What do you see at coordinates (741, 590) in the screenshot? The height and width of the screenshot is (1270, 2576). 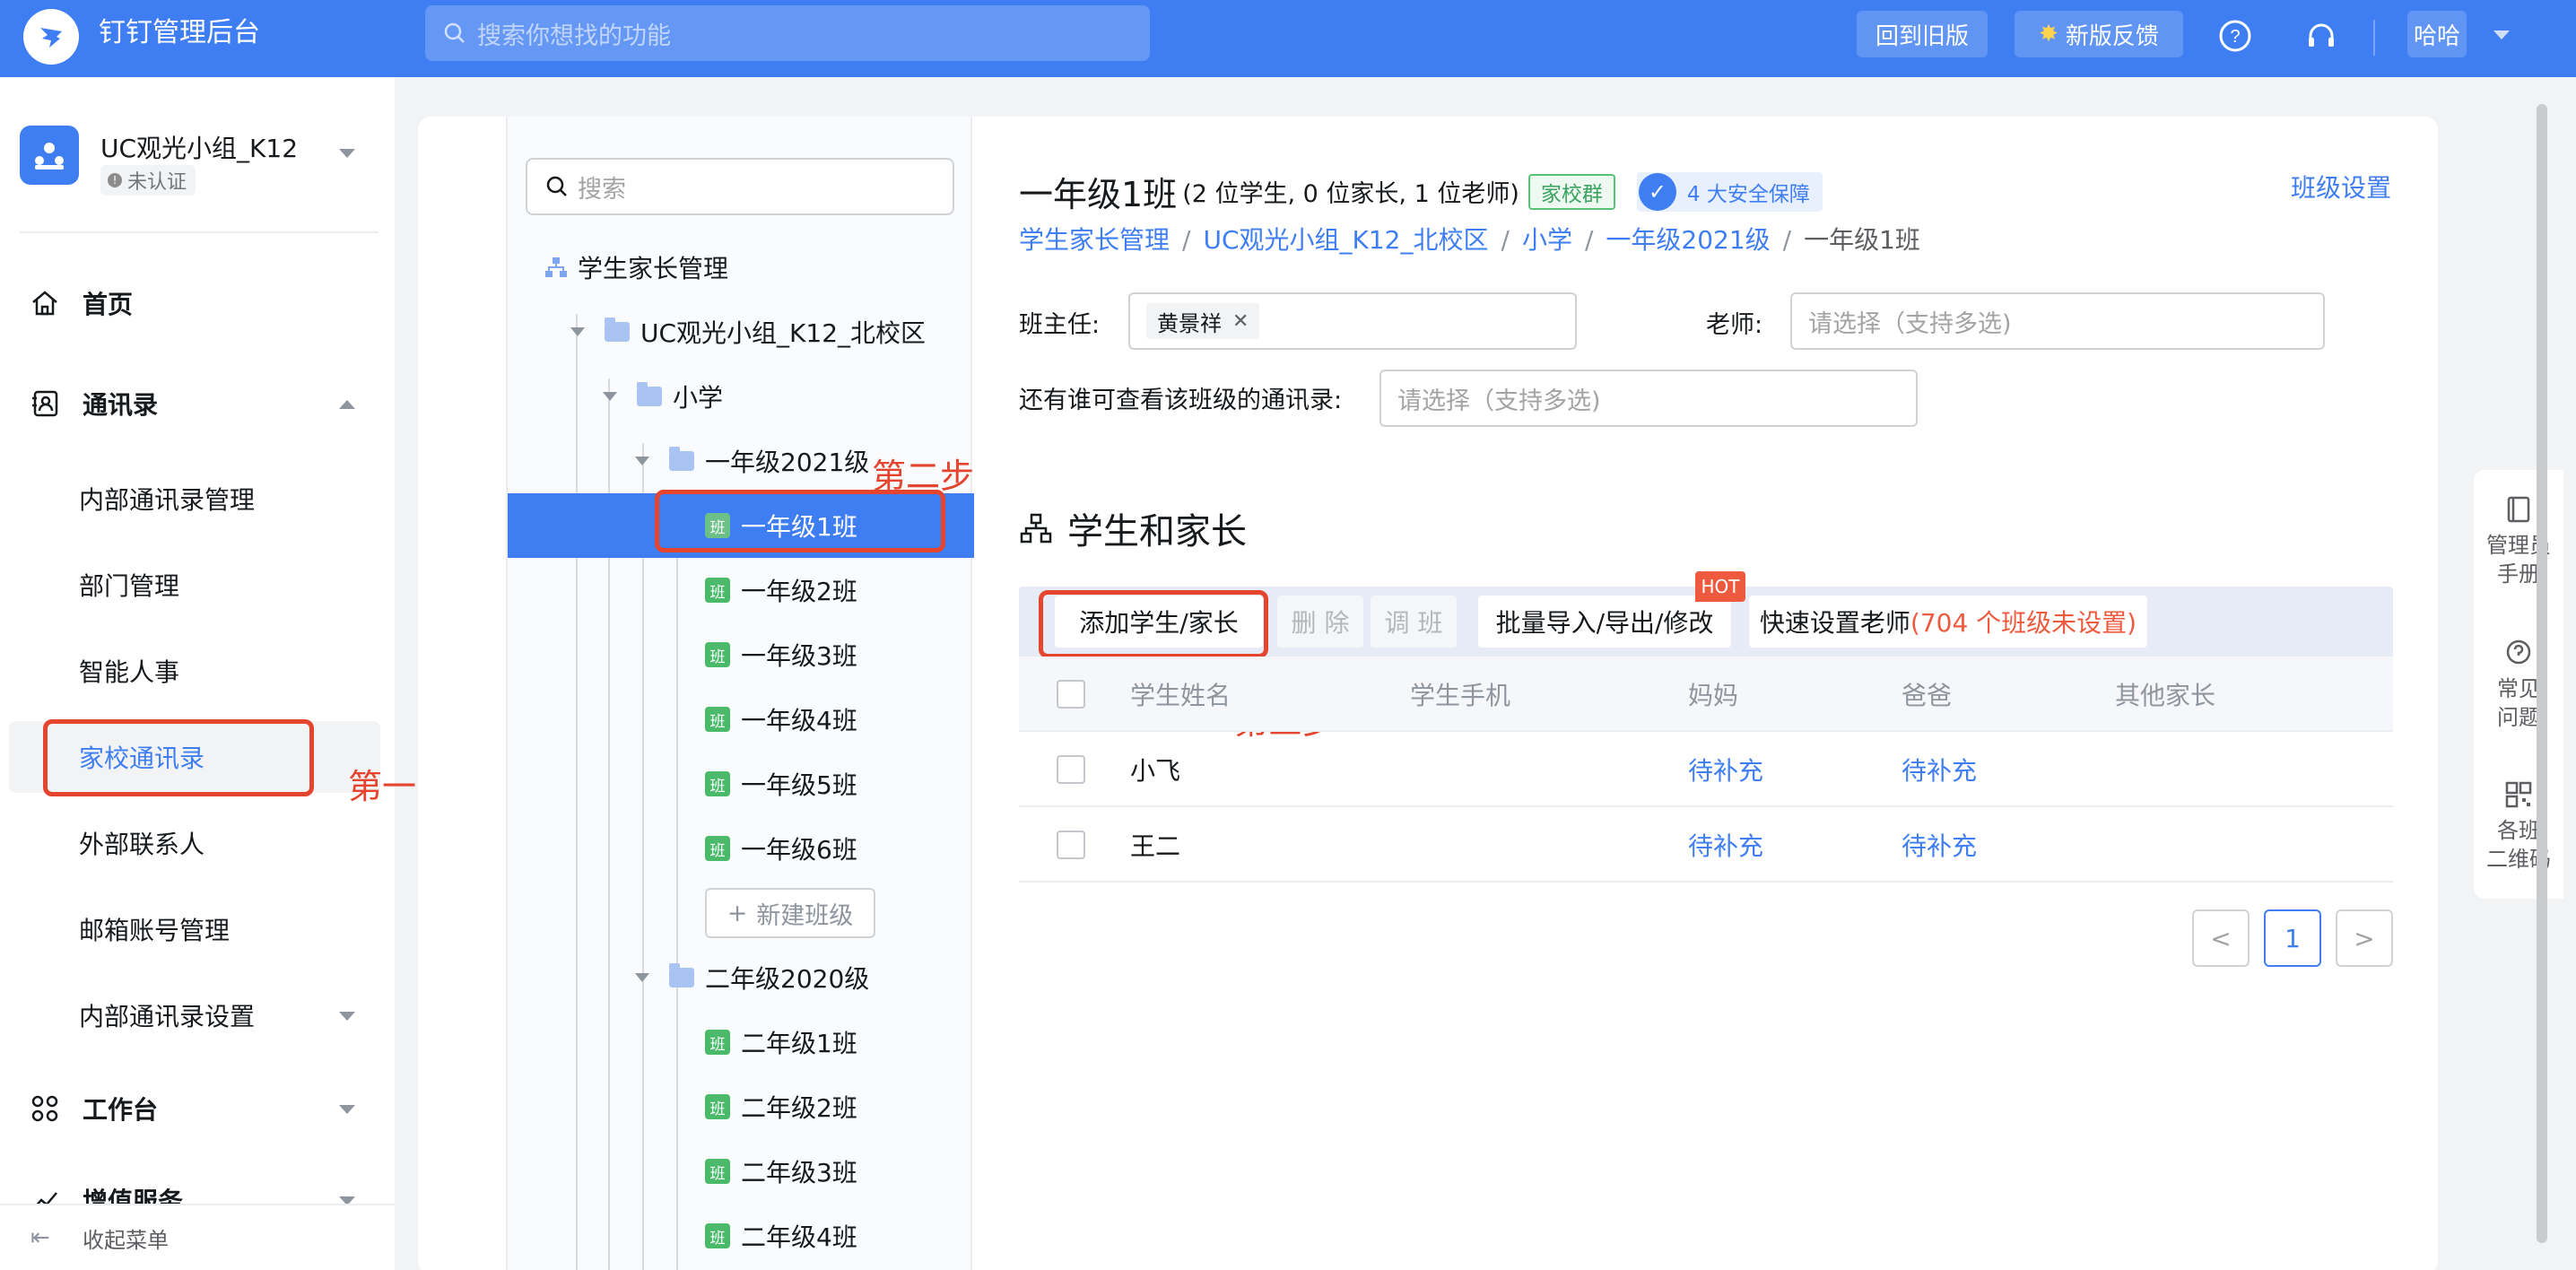 I see `tree-node-class-1-2: 班一年级2班` at bounding box center [741, 590].